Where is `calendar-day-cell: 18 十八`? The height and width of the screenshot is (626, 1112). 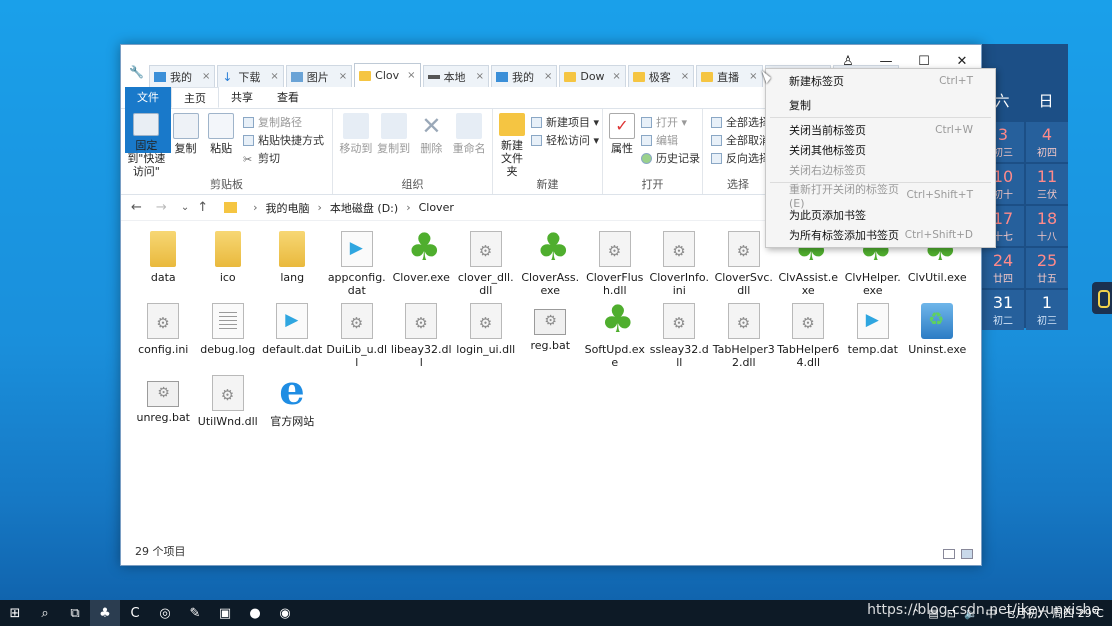 calendar-day-cell: 18 十八 is located at coordinates (1047, 226).